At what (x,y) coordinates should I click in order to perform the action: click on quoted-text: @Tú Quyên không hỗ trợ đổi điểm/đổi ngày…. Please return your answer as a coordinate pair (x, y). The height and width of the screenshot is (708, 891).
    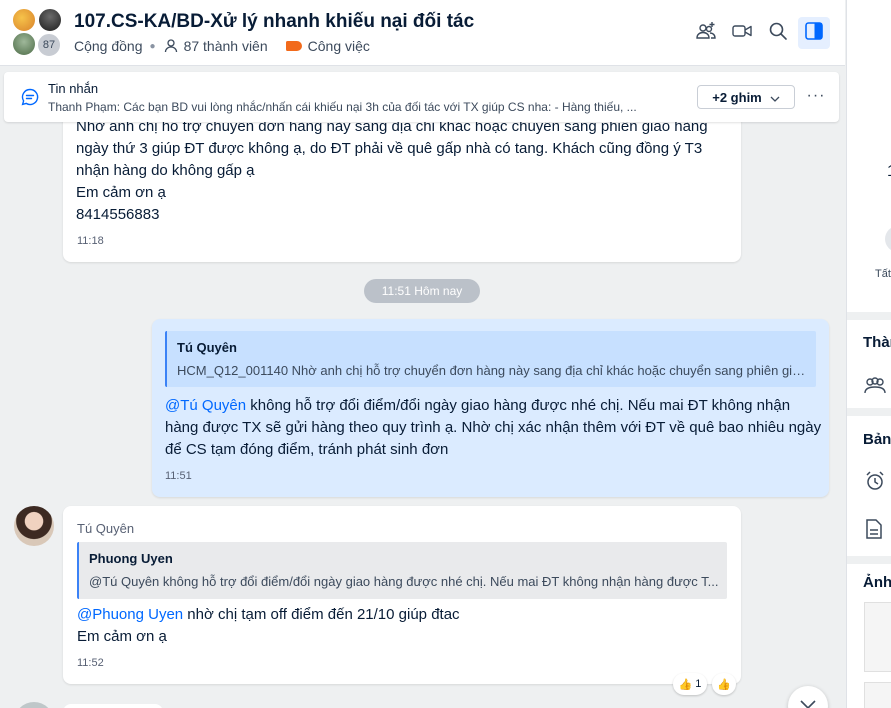
    Looking at the image, I should click on (404, 581).